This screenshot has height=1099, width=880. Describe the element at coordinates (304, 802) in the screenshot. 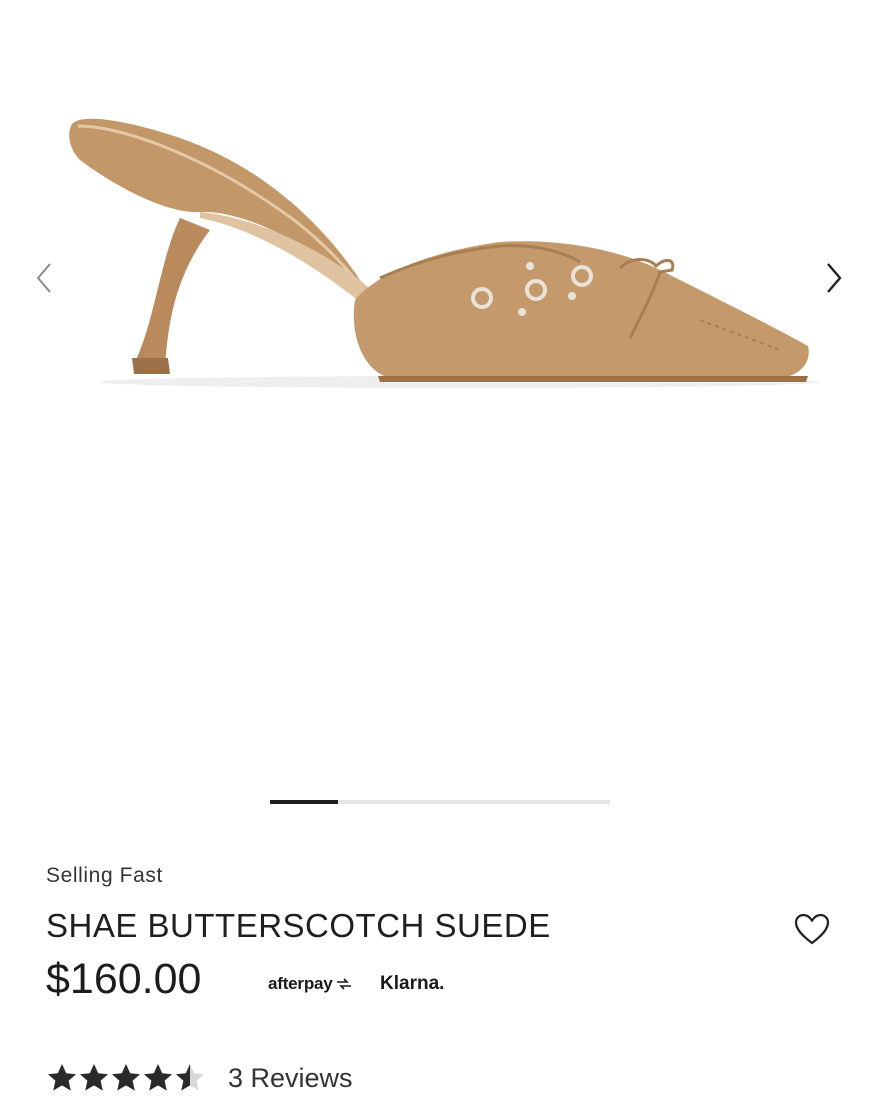

I see `gallery-progress-fill` at that location.